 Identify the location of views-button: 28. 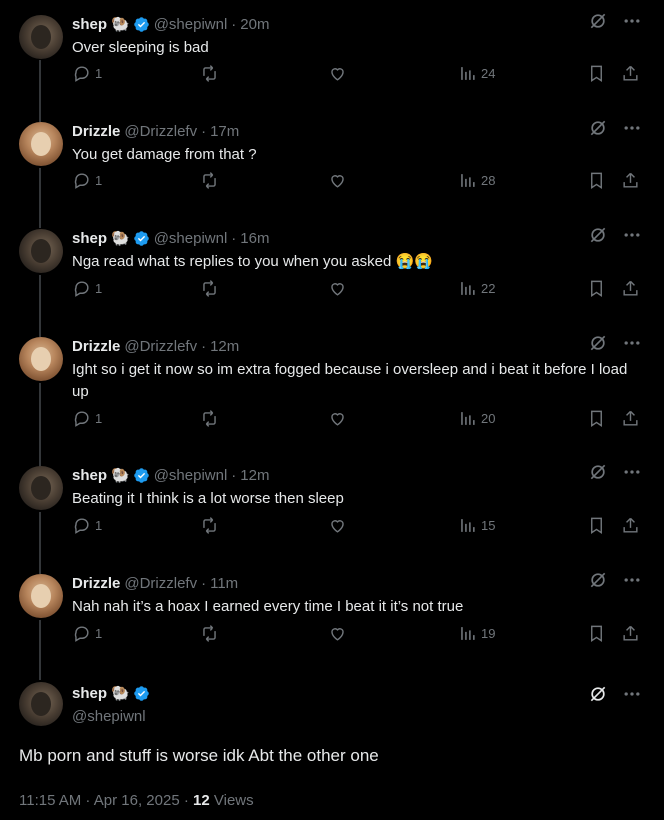
(476, 180).